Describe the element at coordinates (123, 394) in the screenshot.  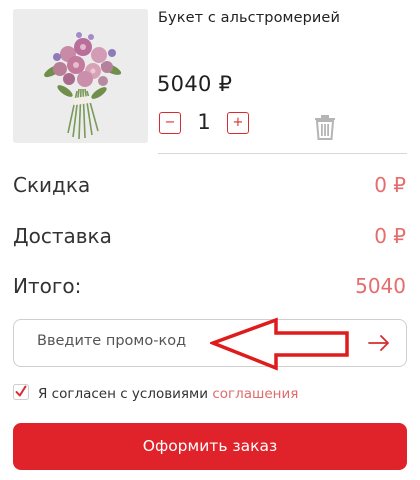
I see `agreement-label: Я согласен с условиями` at that location.